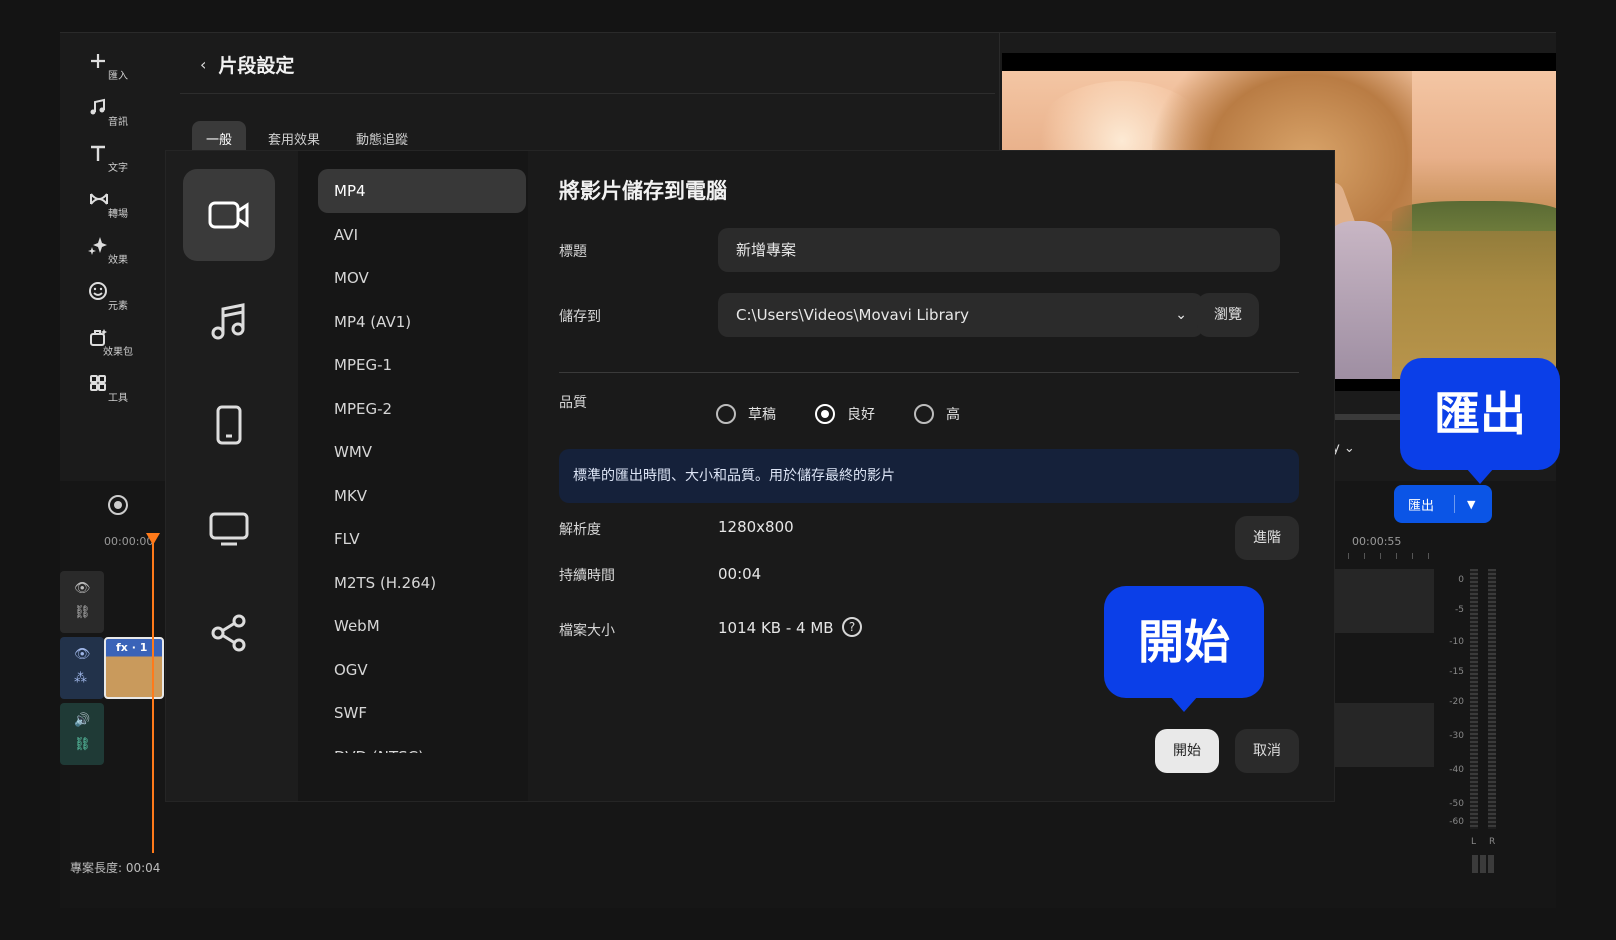 The width and height of the screenshot is (1616, 940). What do you see at coordinates (1461, 580) in the screenshot?
I see `meter-tick: 0` at bounding box center [1461, 580].